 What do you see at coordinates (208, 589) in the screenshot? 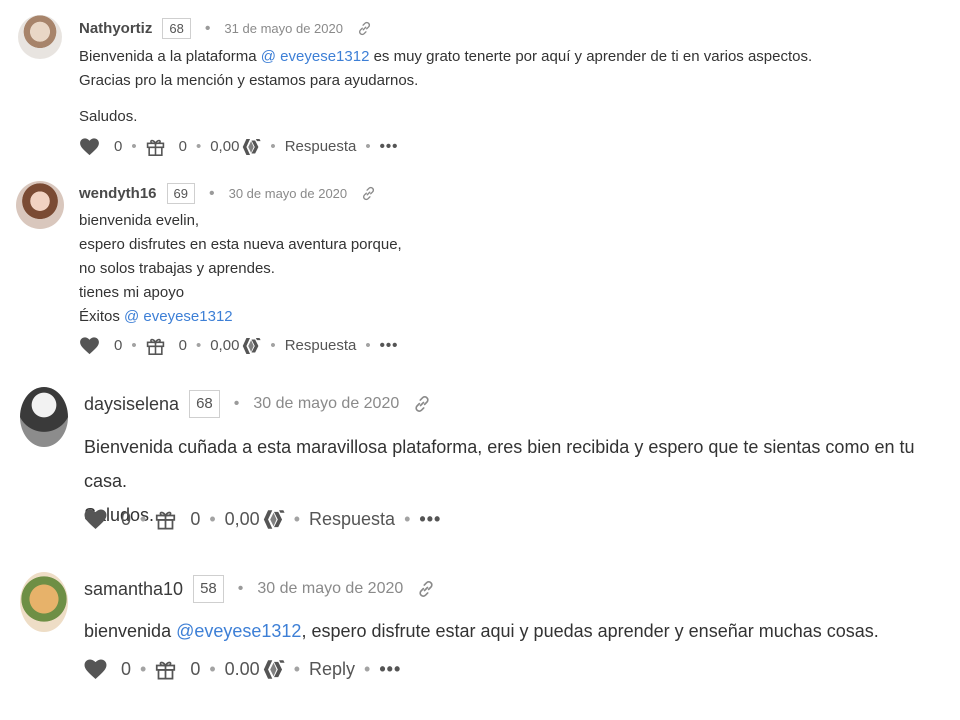
I see `reputation-badge: 58` at bounding box center [208, 589].